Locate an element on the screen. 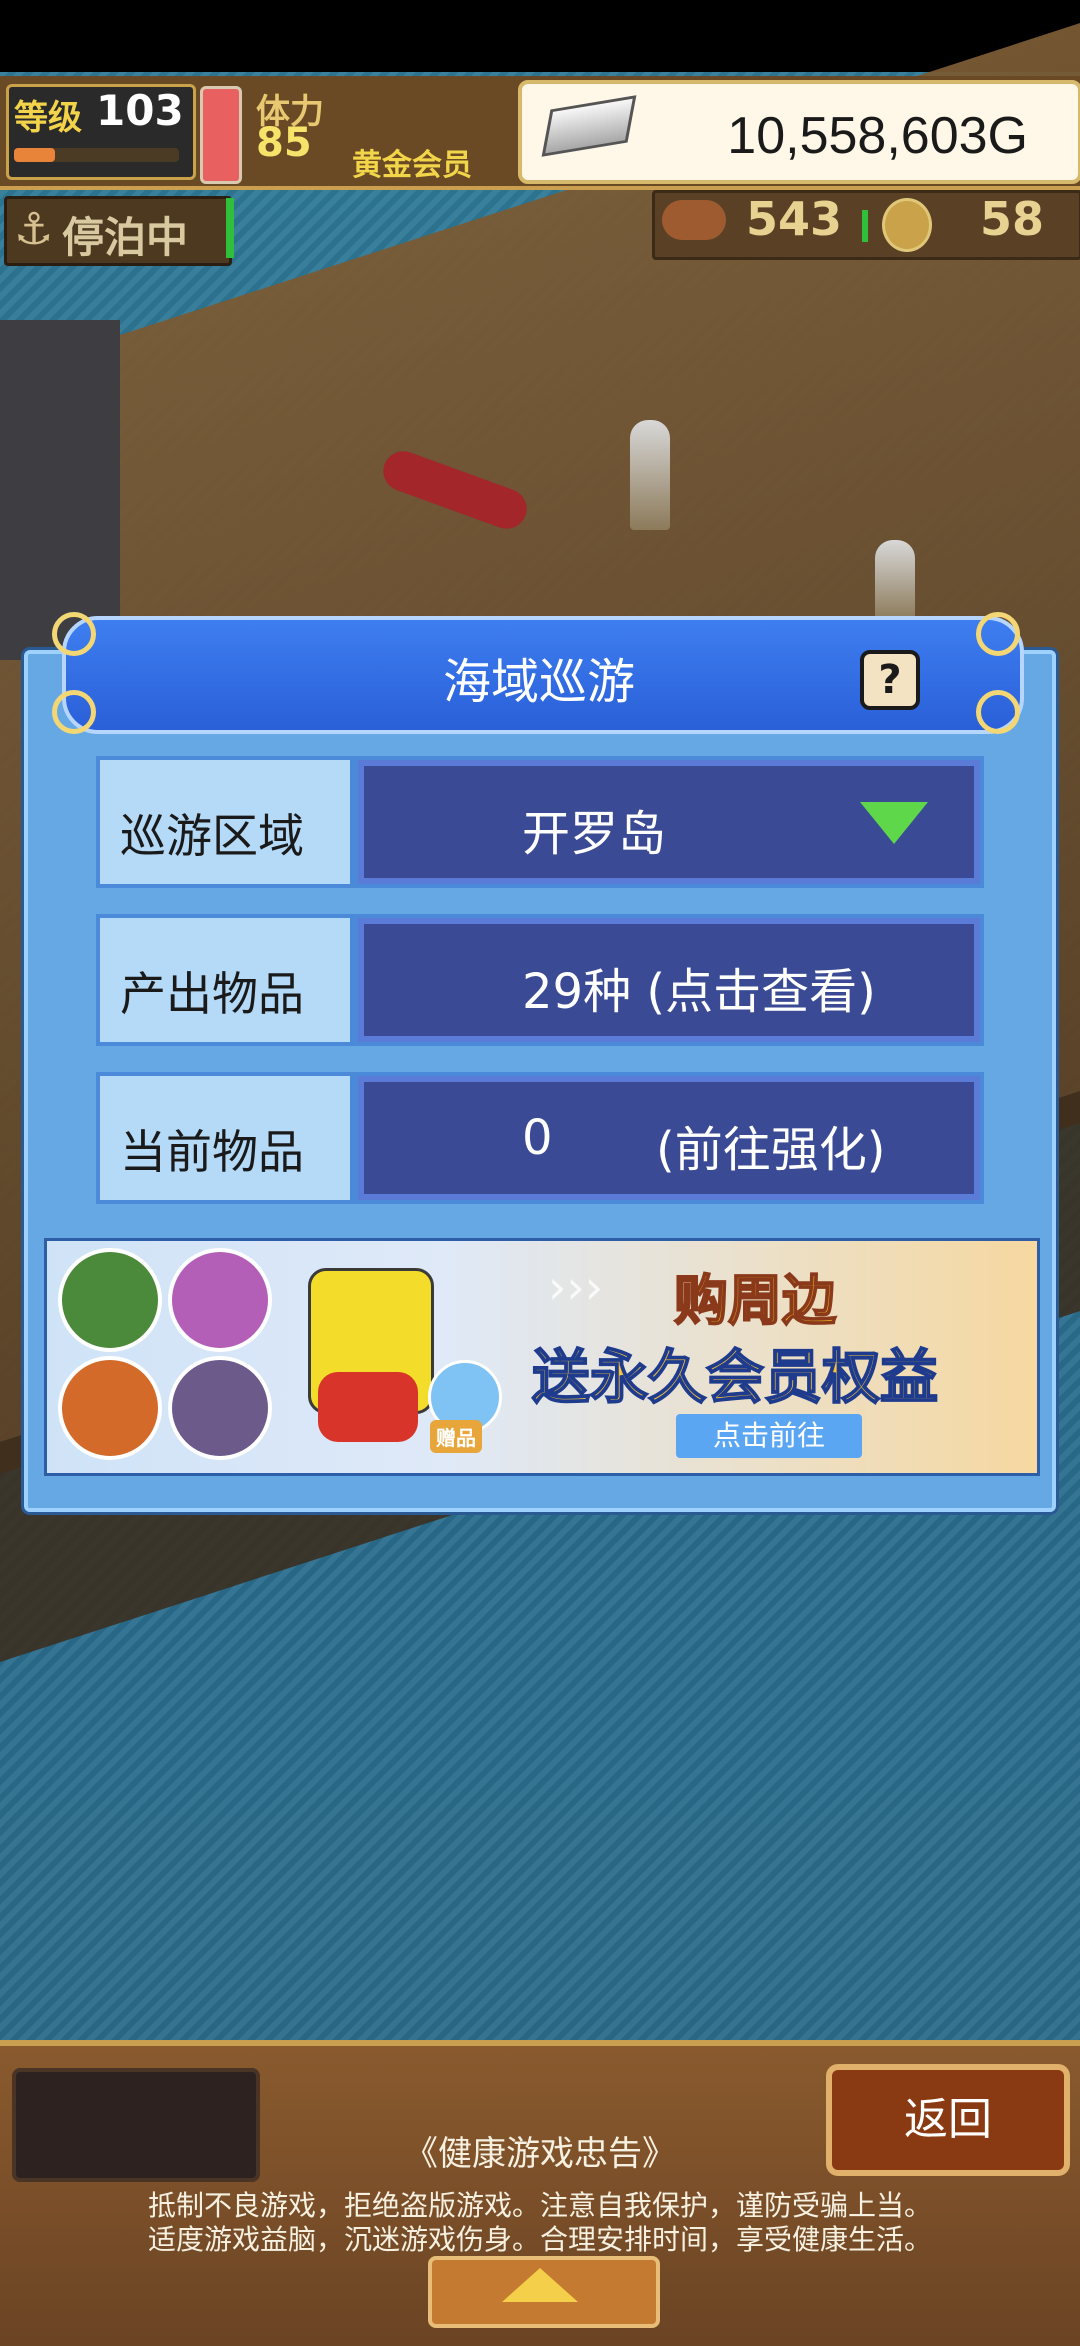 This screenshot has width=1080, height=2346. boxhead-avatar is located at coordinates (220, 1408).